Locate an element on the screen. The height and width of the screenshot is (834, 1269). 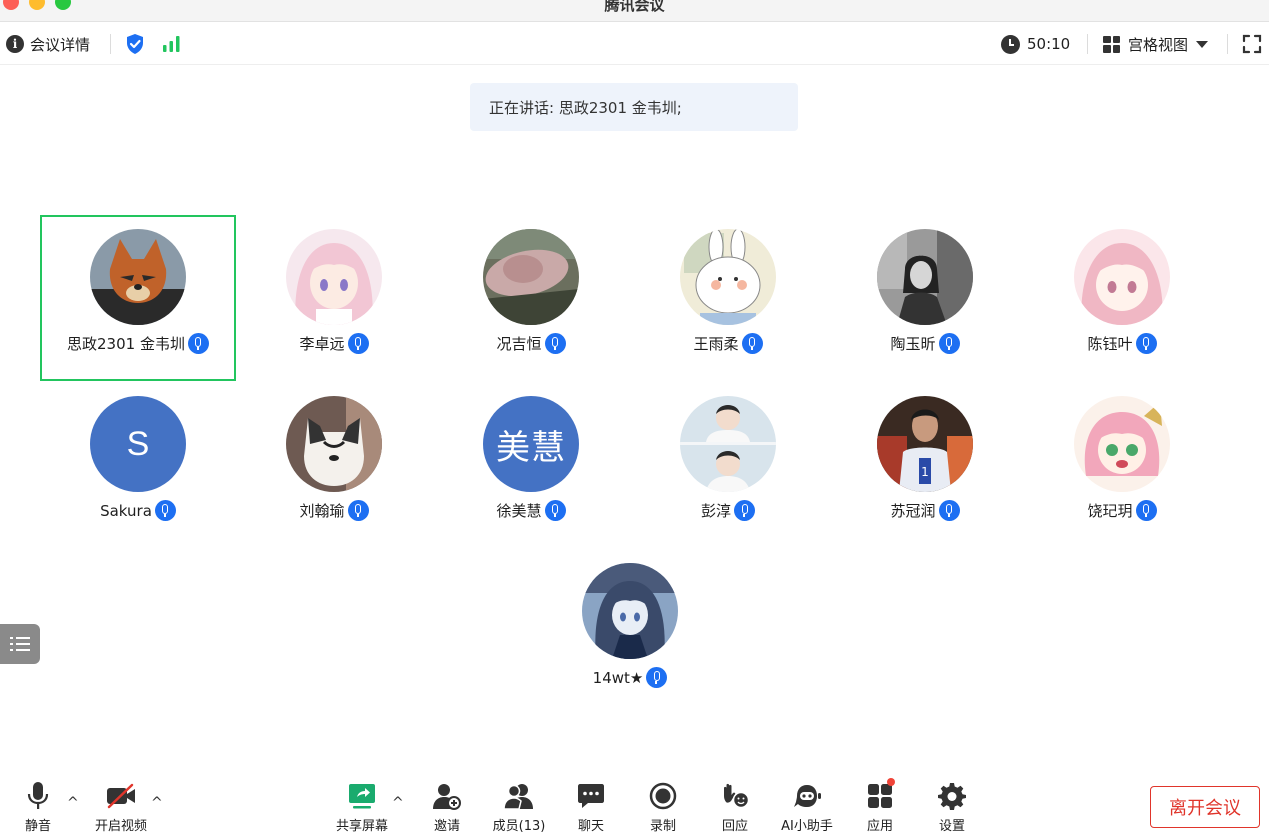
chat-button: 聊天 is located at coordinates (591, 807).